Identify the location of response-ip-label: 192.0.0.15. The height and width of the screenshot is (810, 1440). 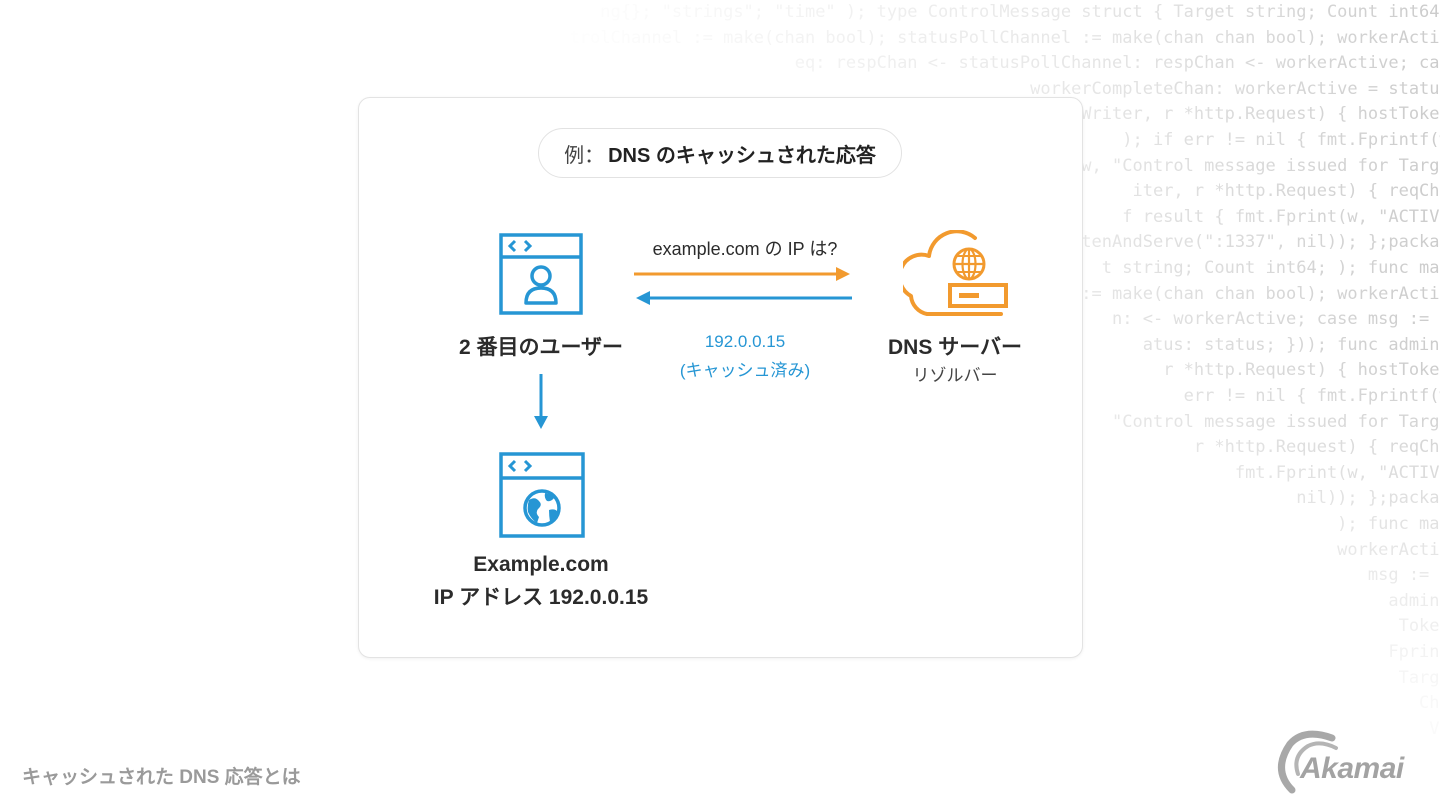
(745, 341).